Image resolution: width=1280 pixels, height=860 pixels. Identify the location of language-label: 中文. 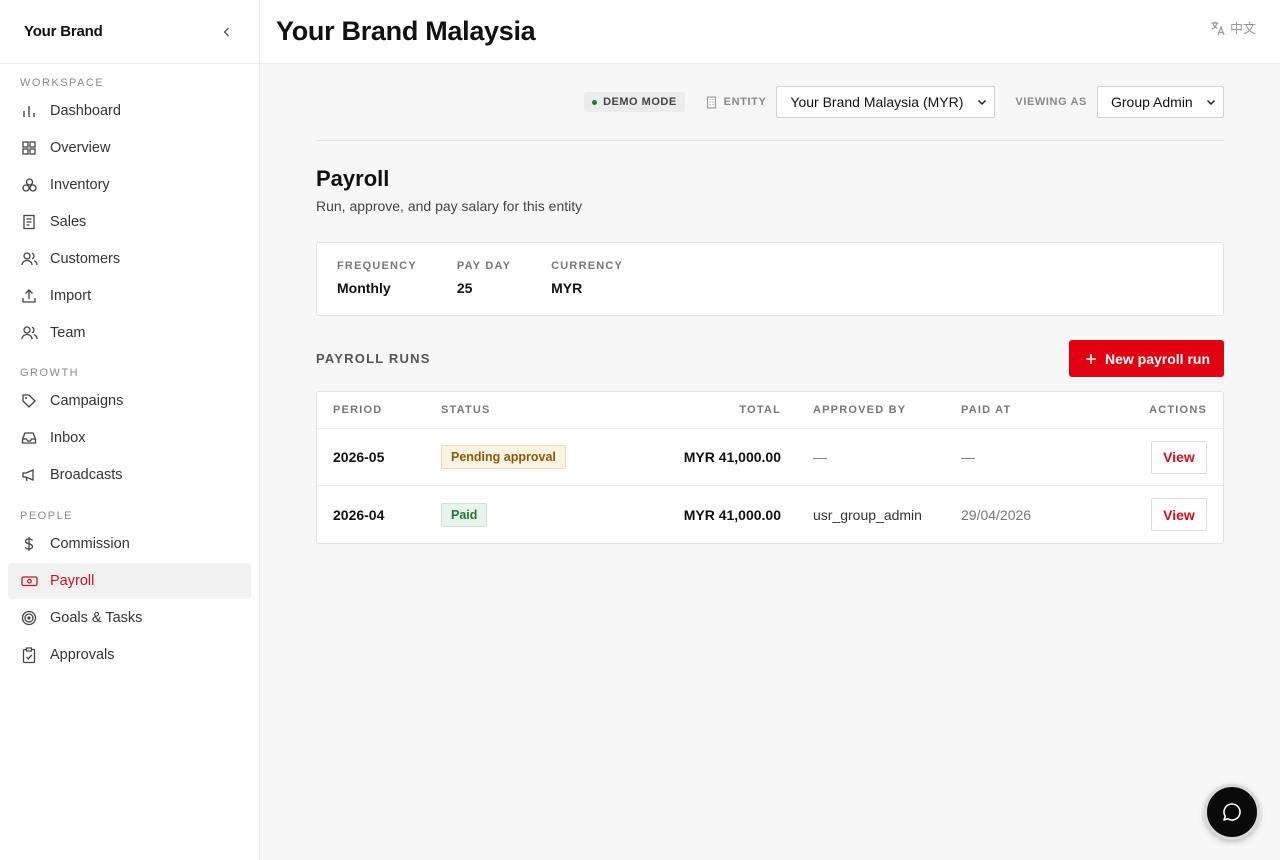
(1242, 28).